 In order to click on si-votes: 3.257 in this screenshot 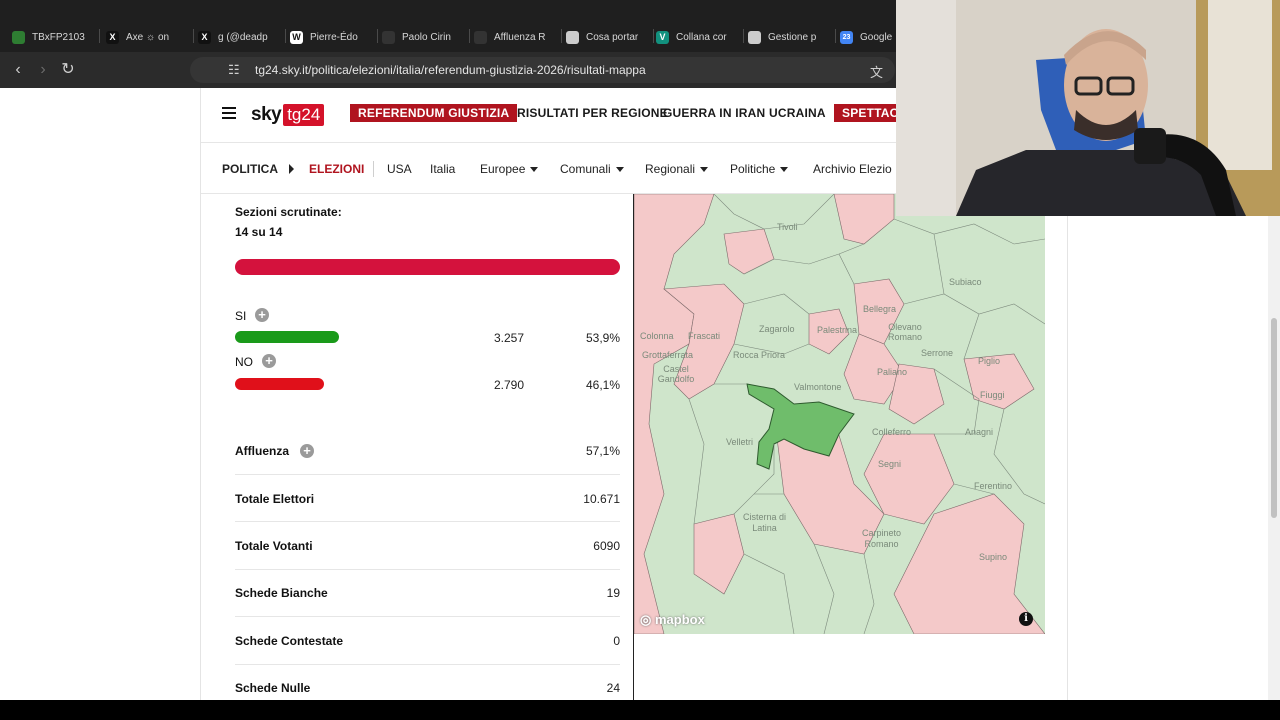, I will do `click(508, 338)`.